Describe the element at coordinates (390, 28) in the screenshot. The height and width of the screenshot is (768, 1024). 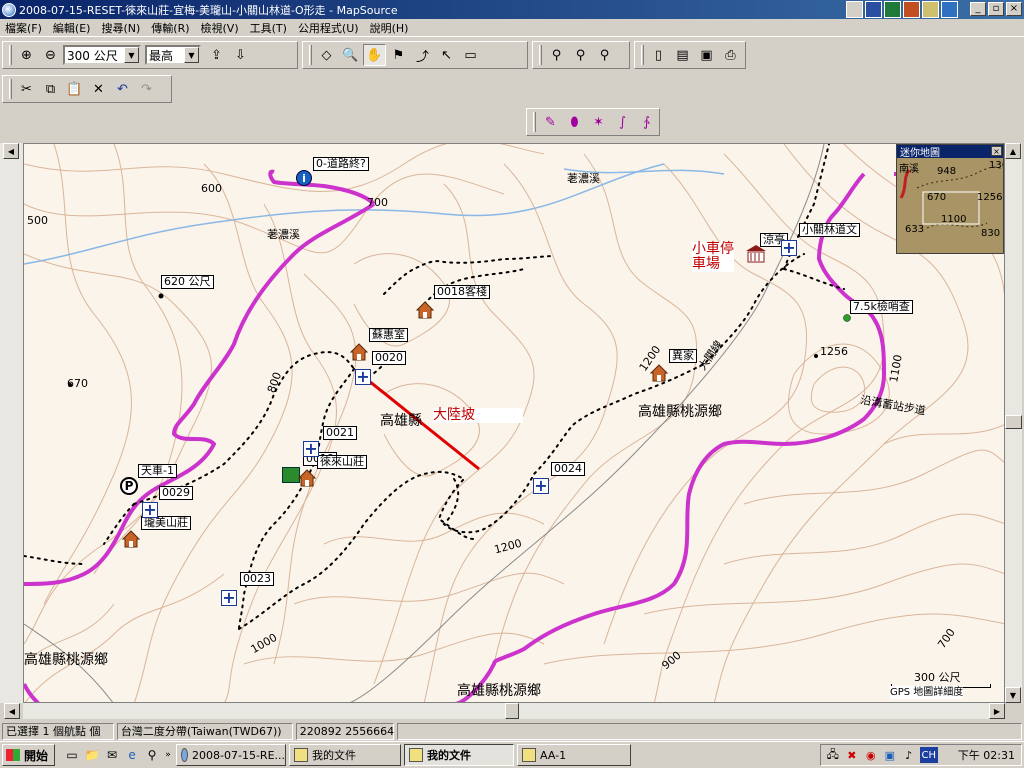
I see `menu-help: 說明(H)` at that location.